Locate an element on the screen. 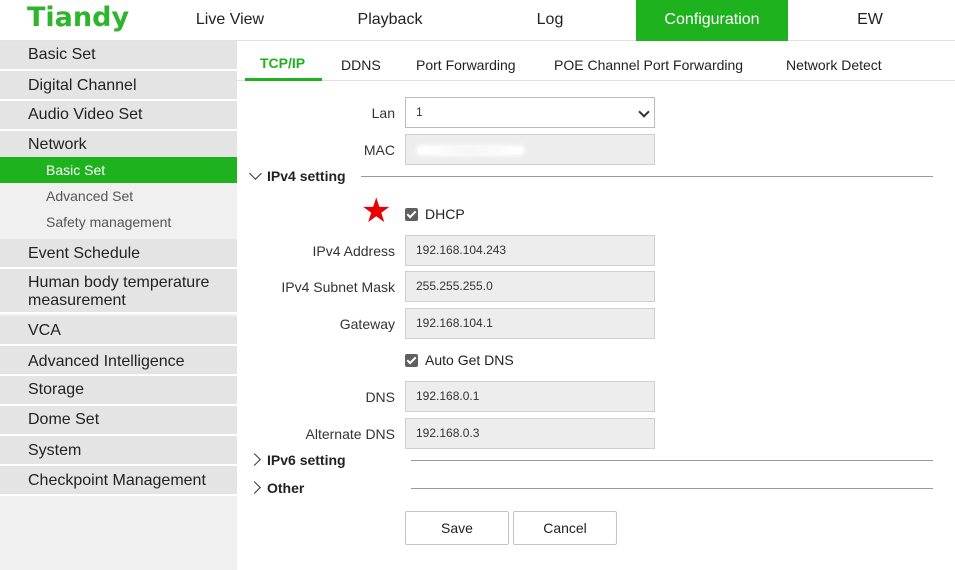 The width and height of the screenshot is (955, 570). ipv4-setting-label: IPv4 setting is located at coordinates (306, 176).